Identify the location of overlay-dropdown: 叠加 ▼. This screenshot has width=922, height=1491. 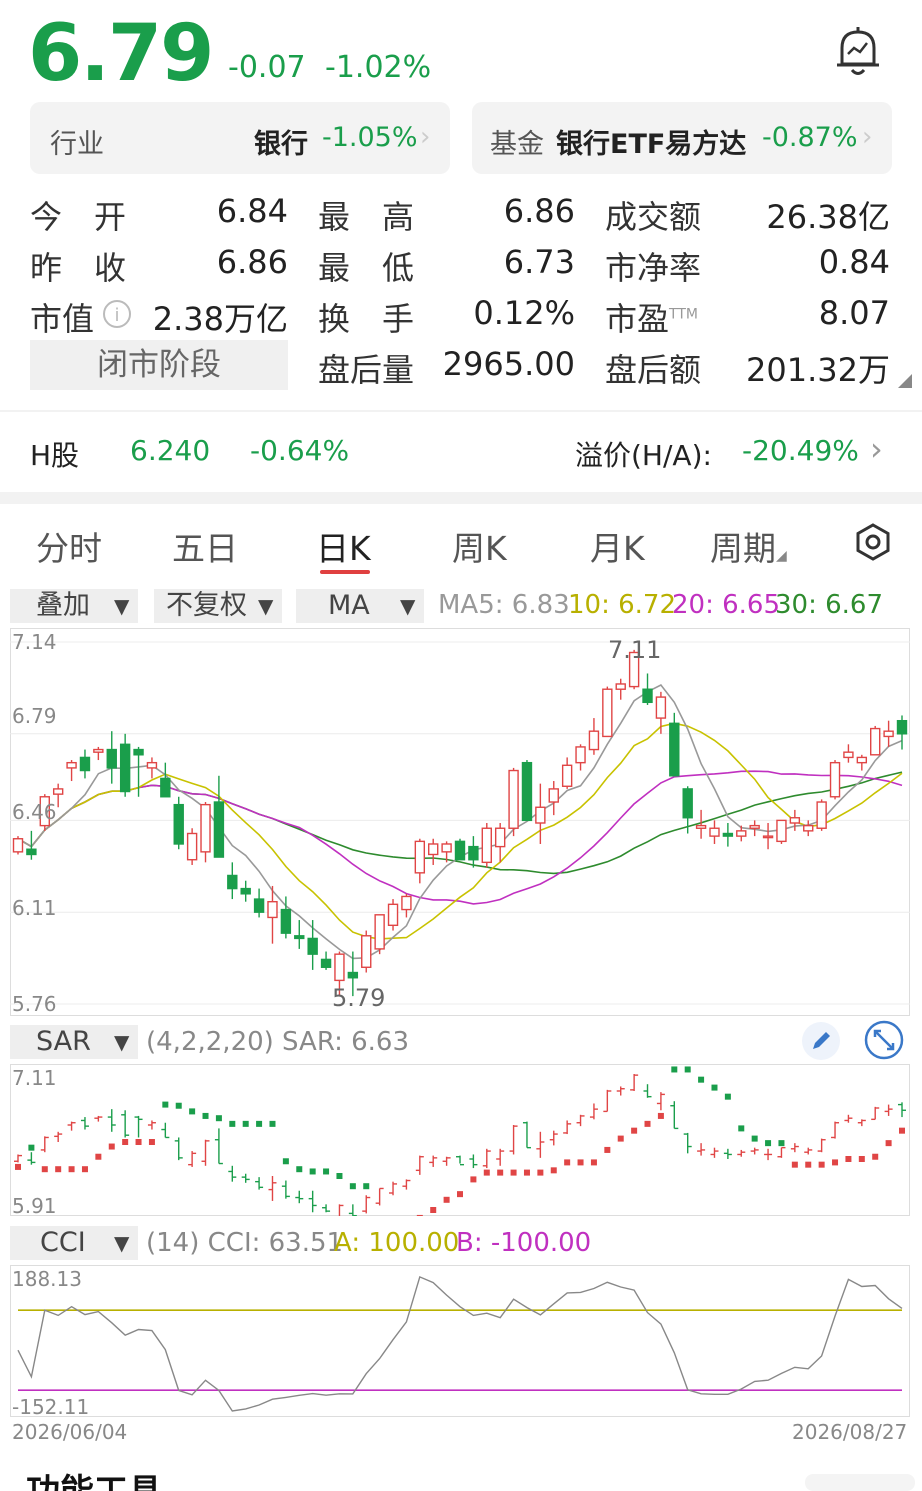
(74, 606).